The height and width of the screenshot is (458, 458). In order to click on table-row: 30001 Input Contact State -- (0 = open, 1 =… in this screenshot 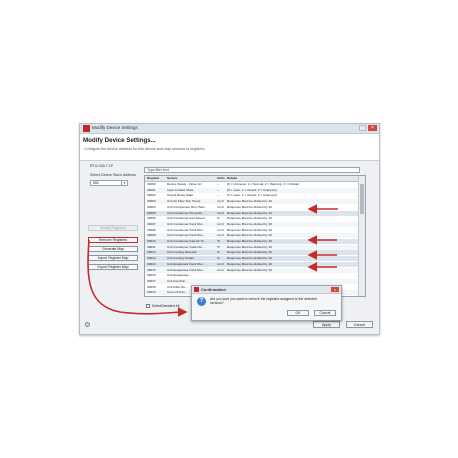, I will do `click(252, 190)`.